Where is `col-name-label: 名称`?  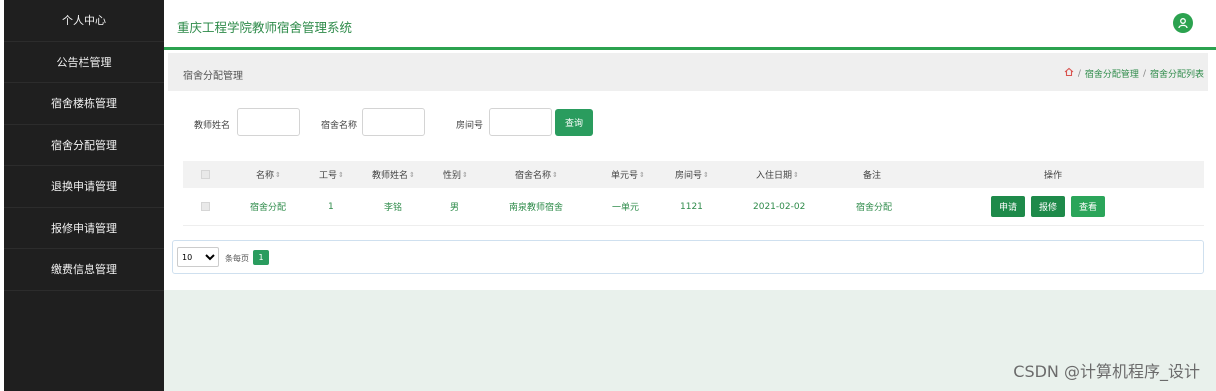
col-name-label: 名称 is located at coordinates (265, 176).